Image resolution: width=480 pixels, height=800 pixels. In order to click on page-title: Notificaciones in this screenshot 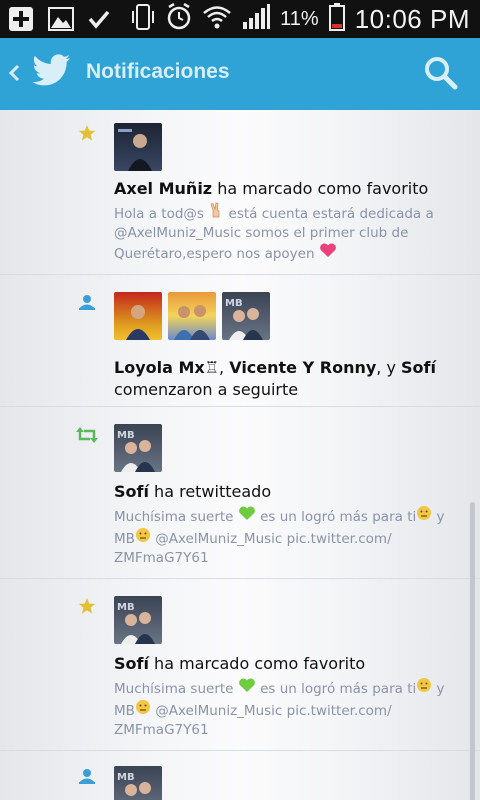, I will do `click(158, 71)`.